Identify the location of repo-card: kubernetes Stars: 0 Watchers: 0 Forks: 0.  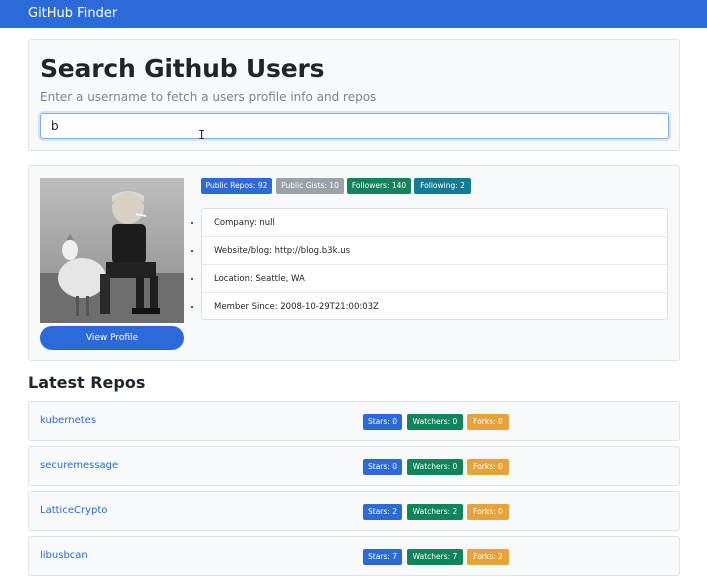
(354, 421).